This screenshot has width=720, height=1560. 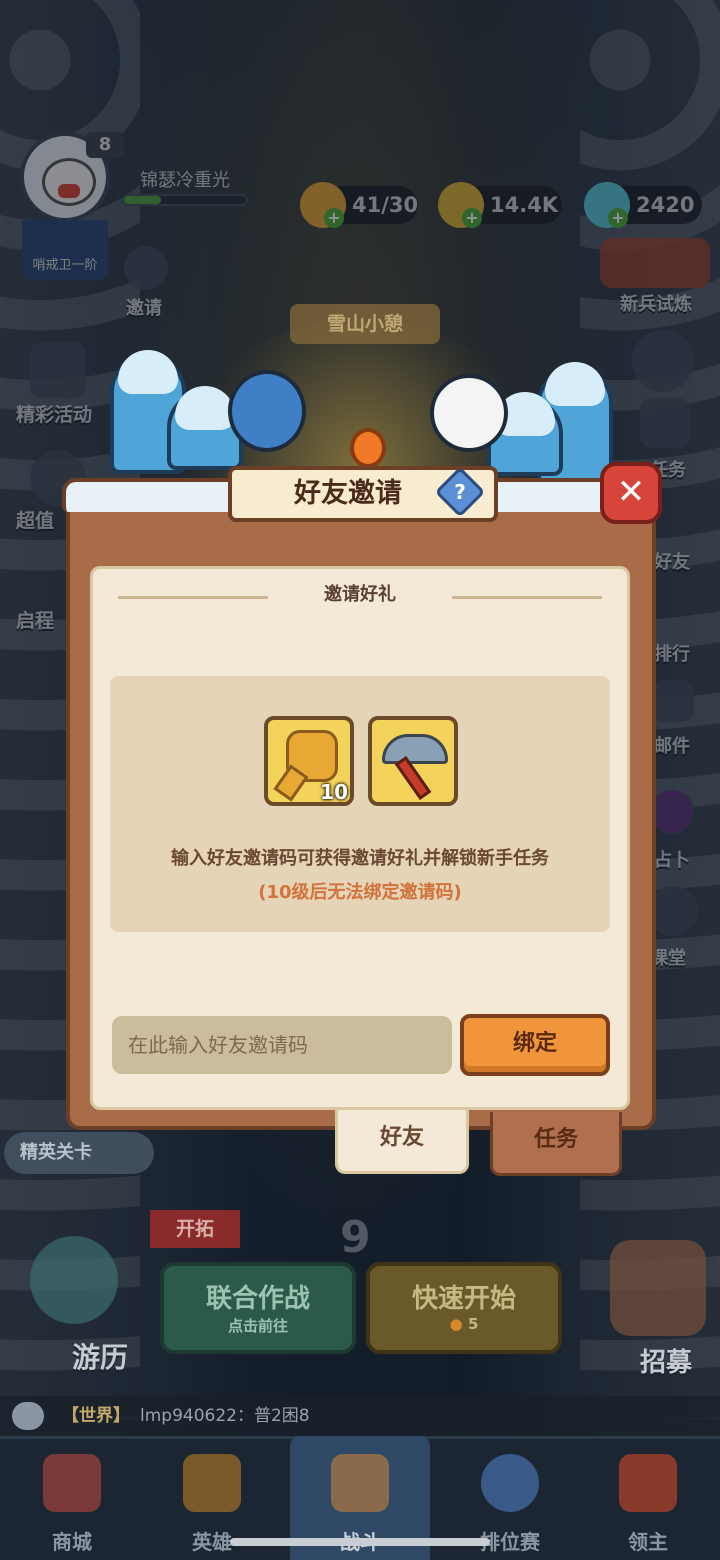 What do you see at coordinates (28, 1416) in the screenshot?
I see `chat-bubble-icon` at bounding box center [28, 1416].